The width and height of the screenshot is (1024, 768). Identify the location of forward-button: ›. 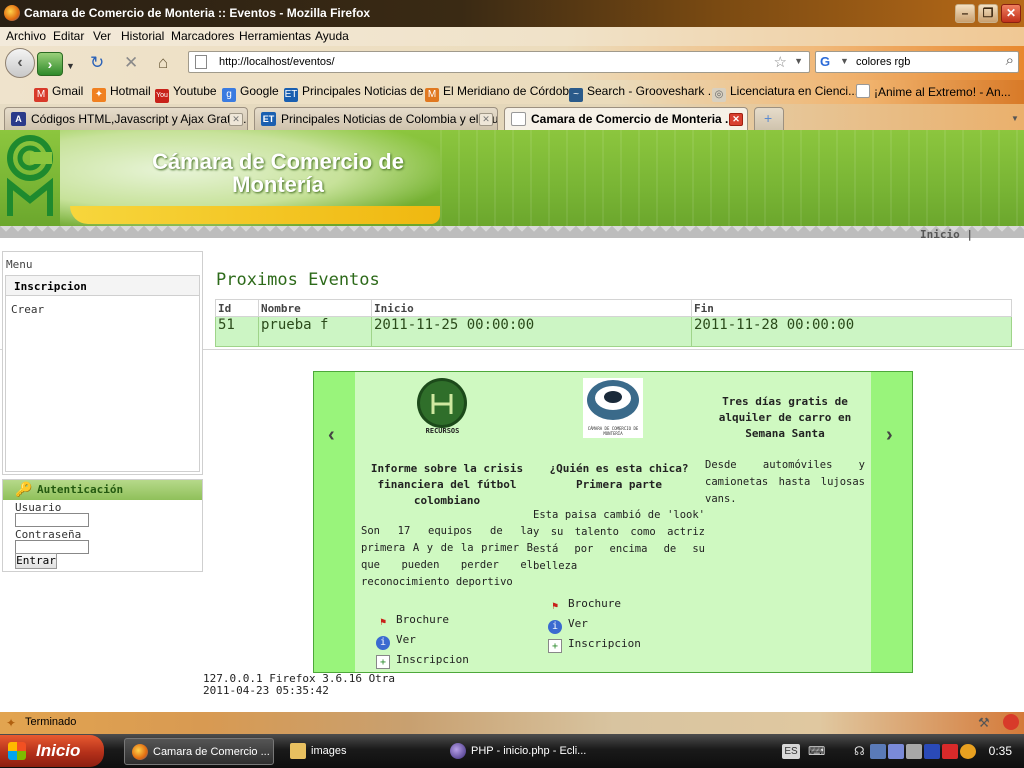
(50, 64).